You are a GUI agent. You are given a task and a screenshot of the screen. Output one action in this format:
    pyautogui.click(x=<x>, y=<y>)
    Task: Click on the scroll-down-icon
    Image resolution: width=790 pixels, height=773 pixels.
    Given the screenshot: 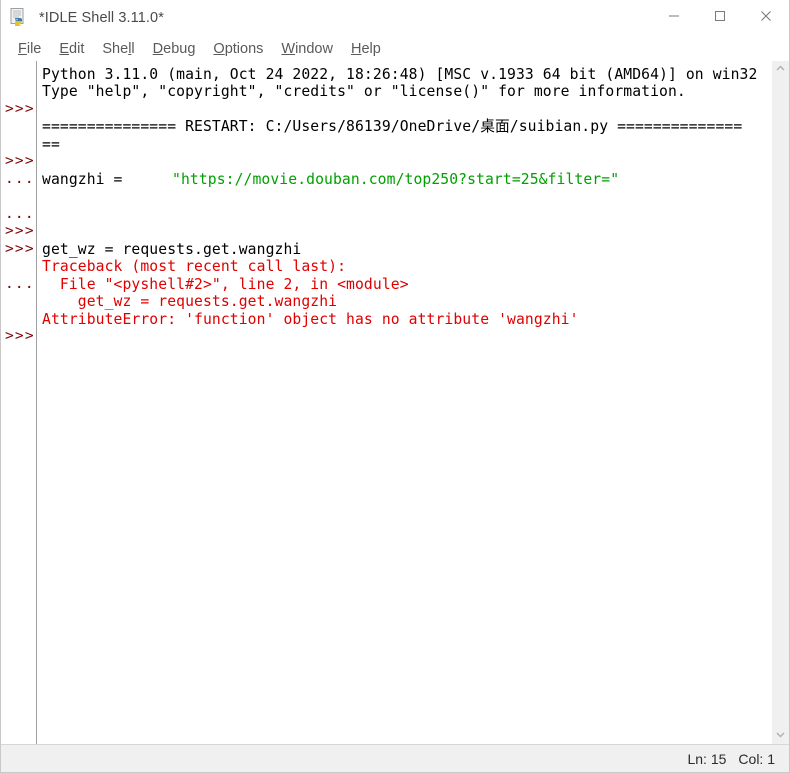 What is the action you would take?
    pyautogui.click(x=780, y=736)
    